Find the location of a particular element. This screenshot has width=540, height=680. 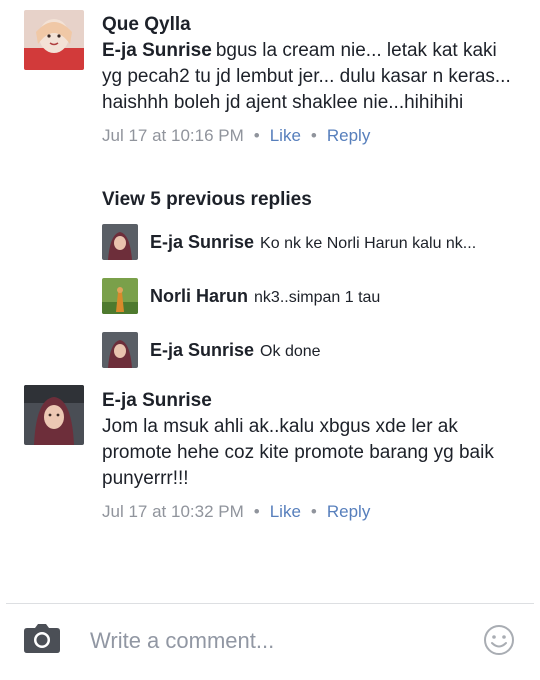

smiley-icon is located at coordinates (499, 642).